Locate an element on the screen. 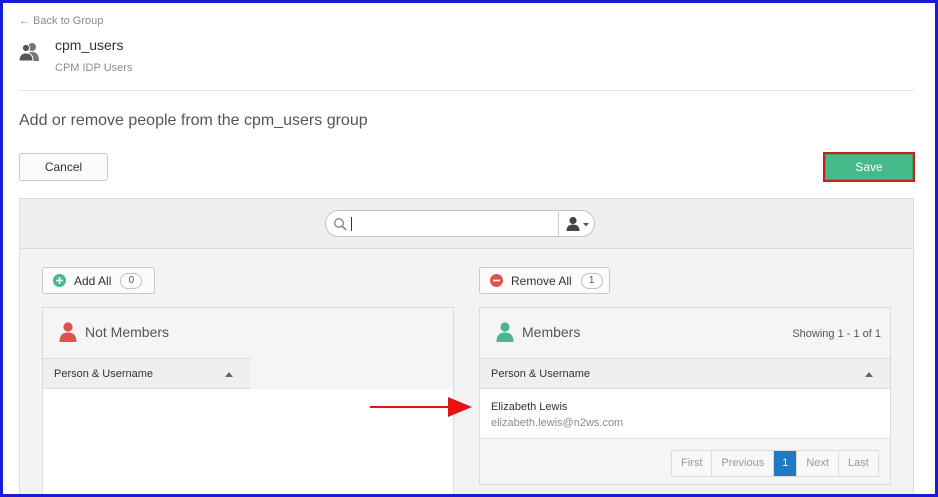  group-icon is located at coordinates (28, 52).